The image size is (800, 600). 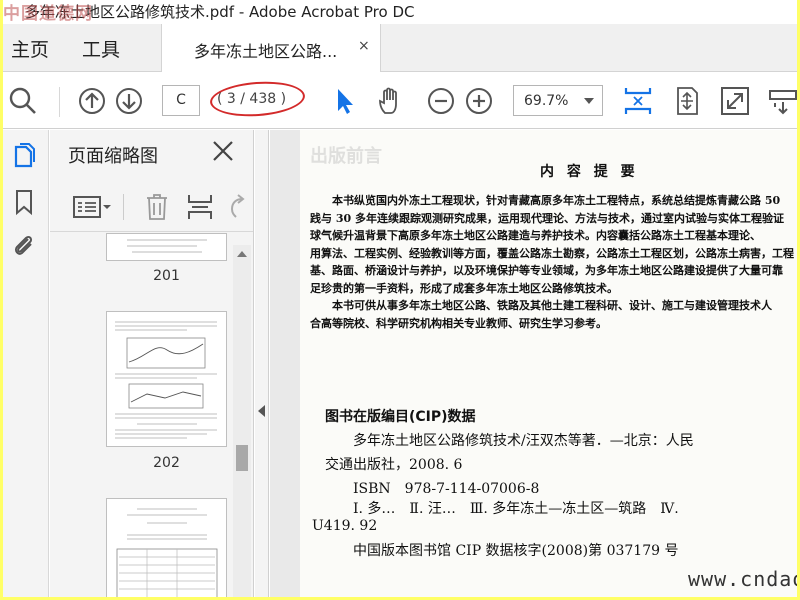 I want to click on zoom-in-icon, so click(x=479, y=101).